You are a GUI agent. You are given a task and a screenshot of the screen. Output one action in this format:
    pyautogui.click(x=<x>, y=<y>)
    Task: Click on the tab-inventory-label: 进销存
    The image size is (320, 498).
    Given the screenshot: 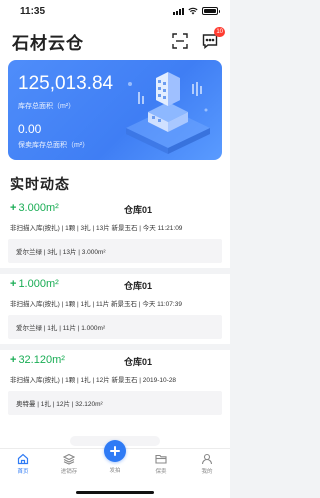 What is the action you would take?
    pyautogui.click(x=69, y=472)
    